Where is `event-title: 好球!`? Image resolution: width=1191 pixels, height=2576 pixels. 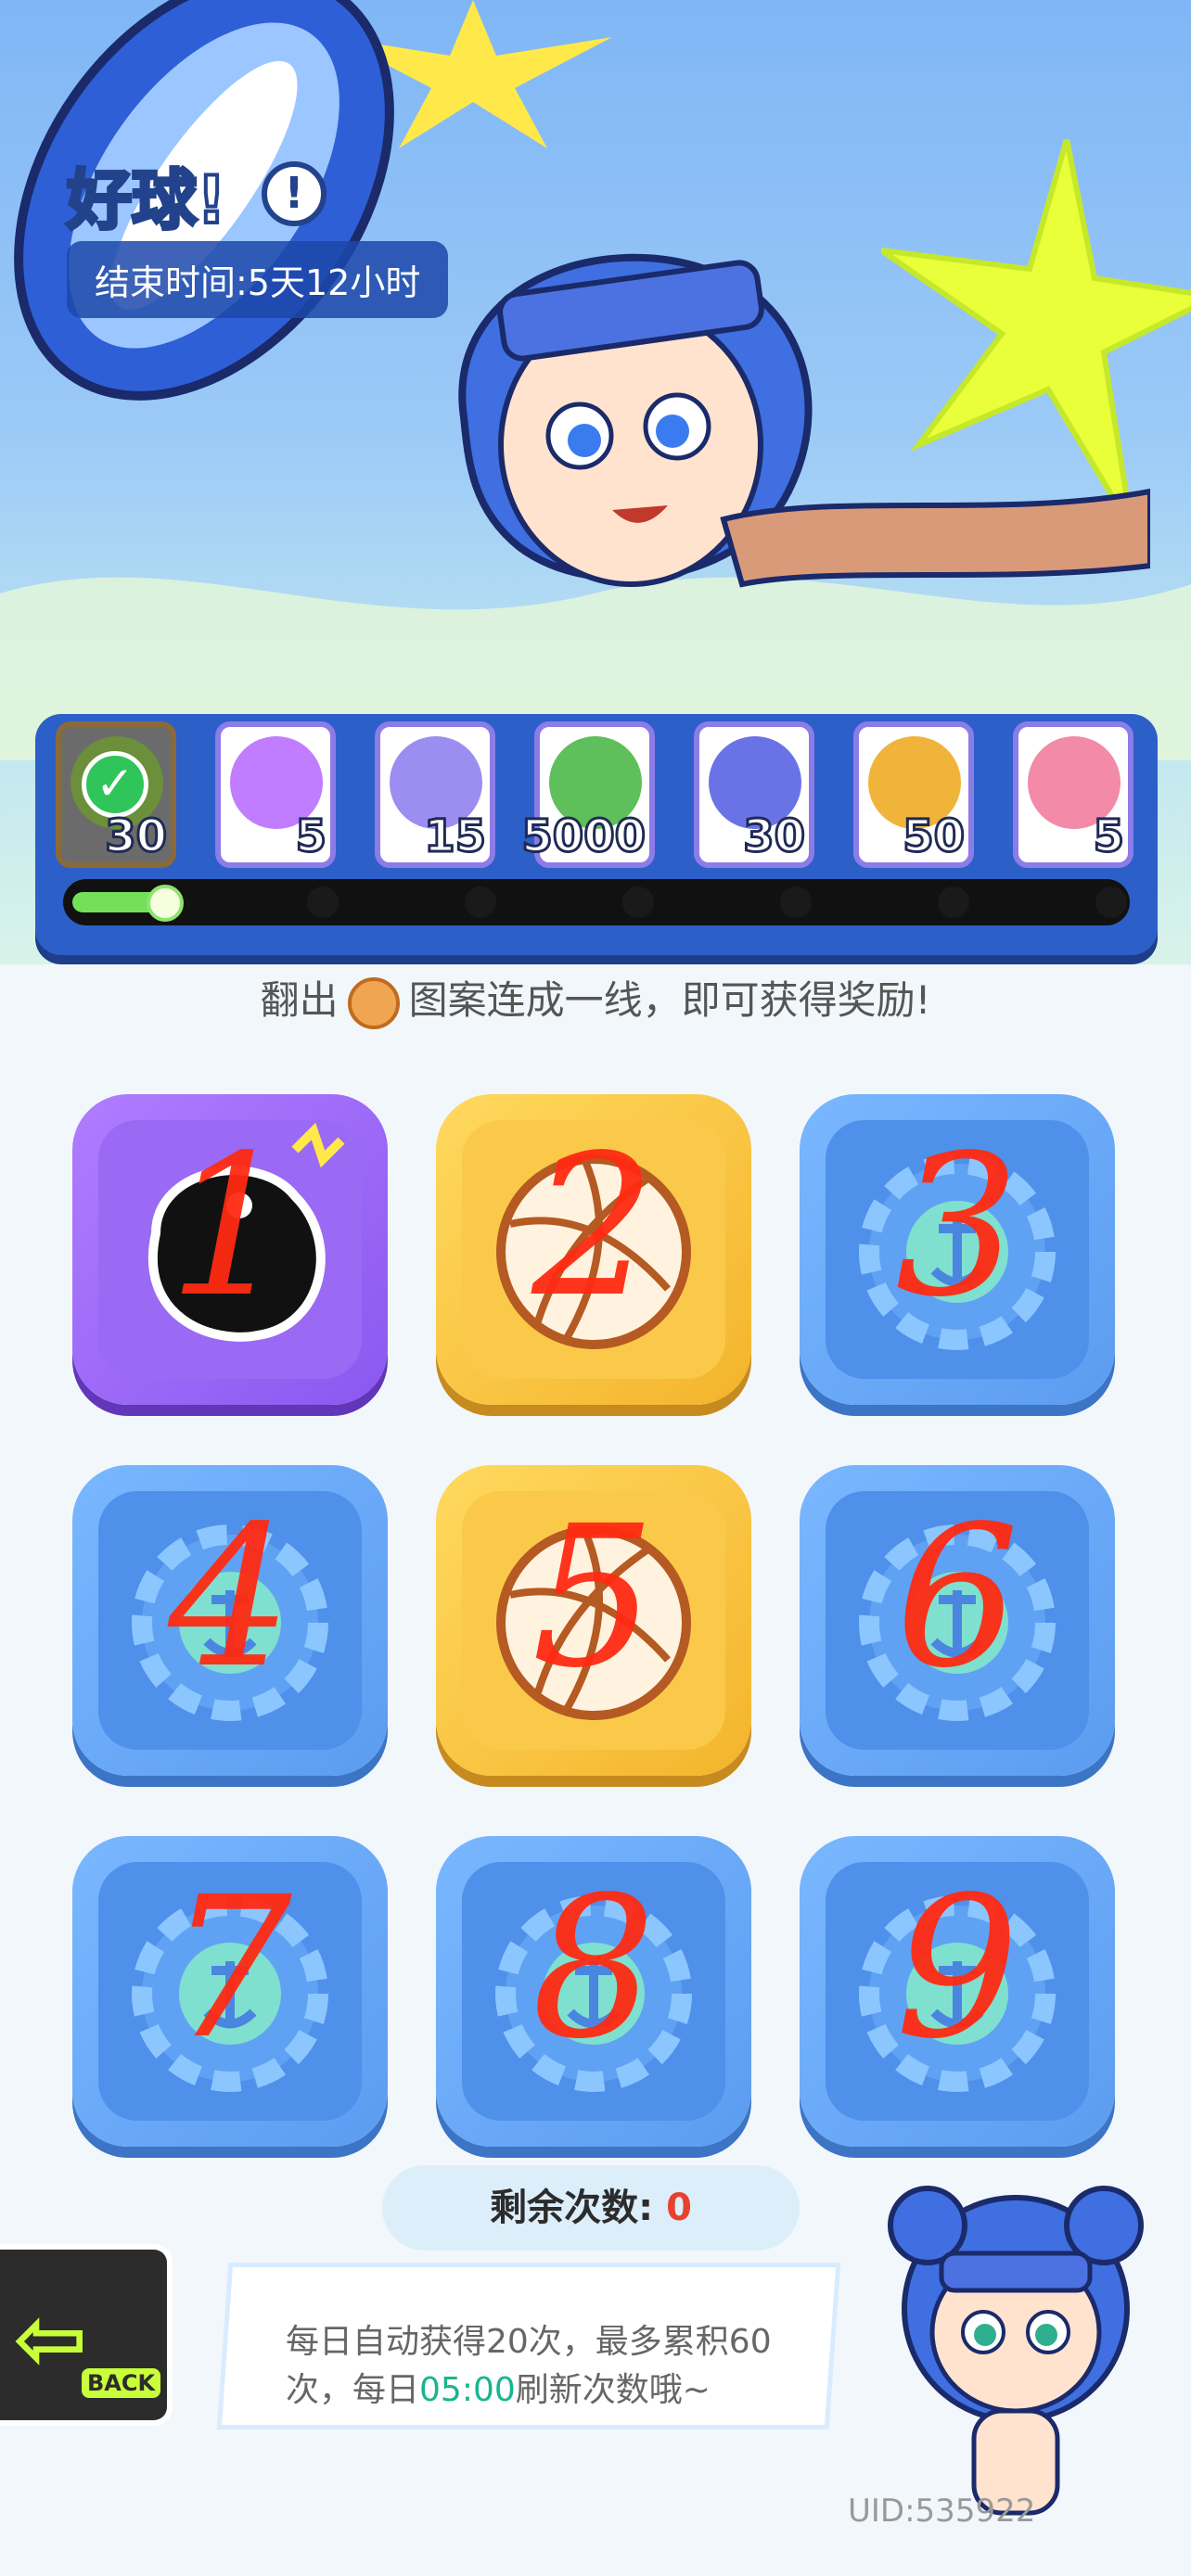
event-title: 好球! is located at coordinates (146, 200).